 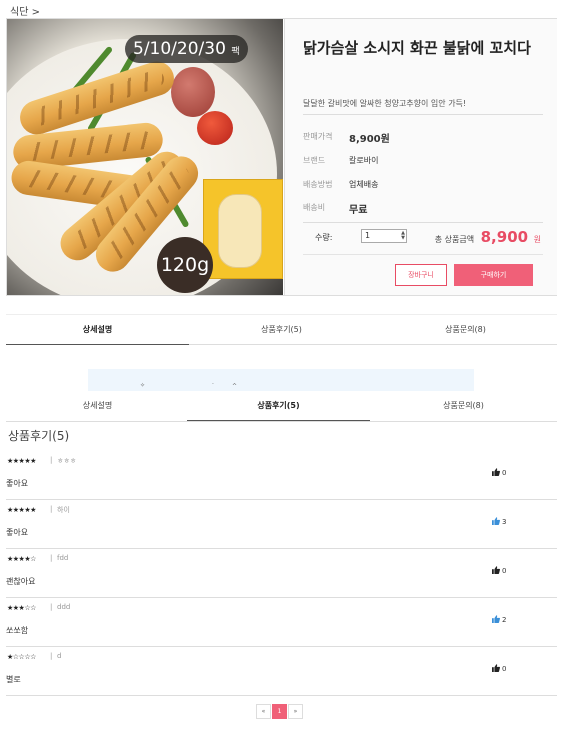 I want to click on size-options-text: 5/10/20/30, so click(x=179, y=49).